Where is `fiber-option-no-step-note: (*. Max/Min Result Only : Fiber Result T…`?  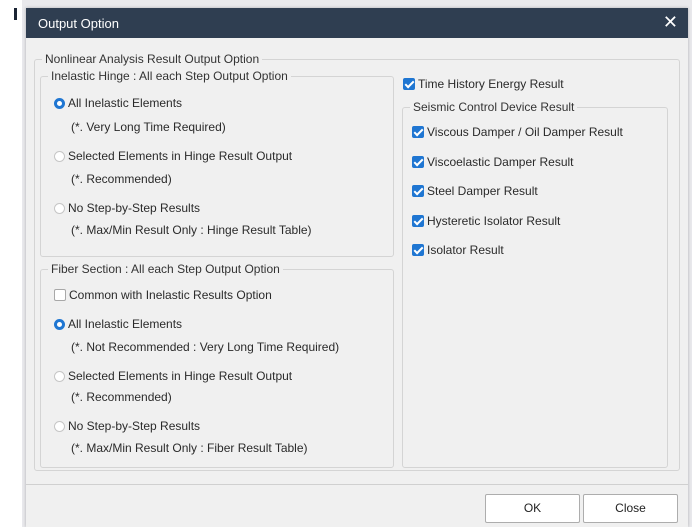 fiber-option-no-step-note: (*. Max/Min Result Only : Fiber Result T… is located at coordinates (189, 448).